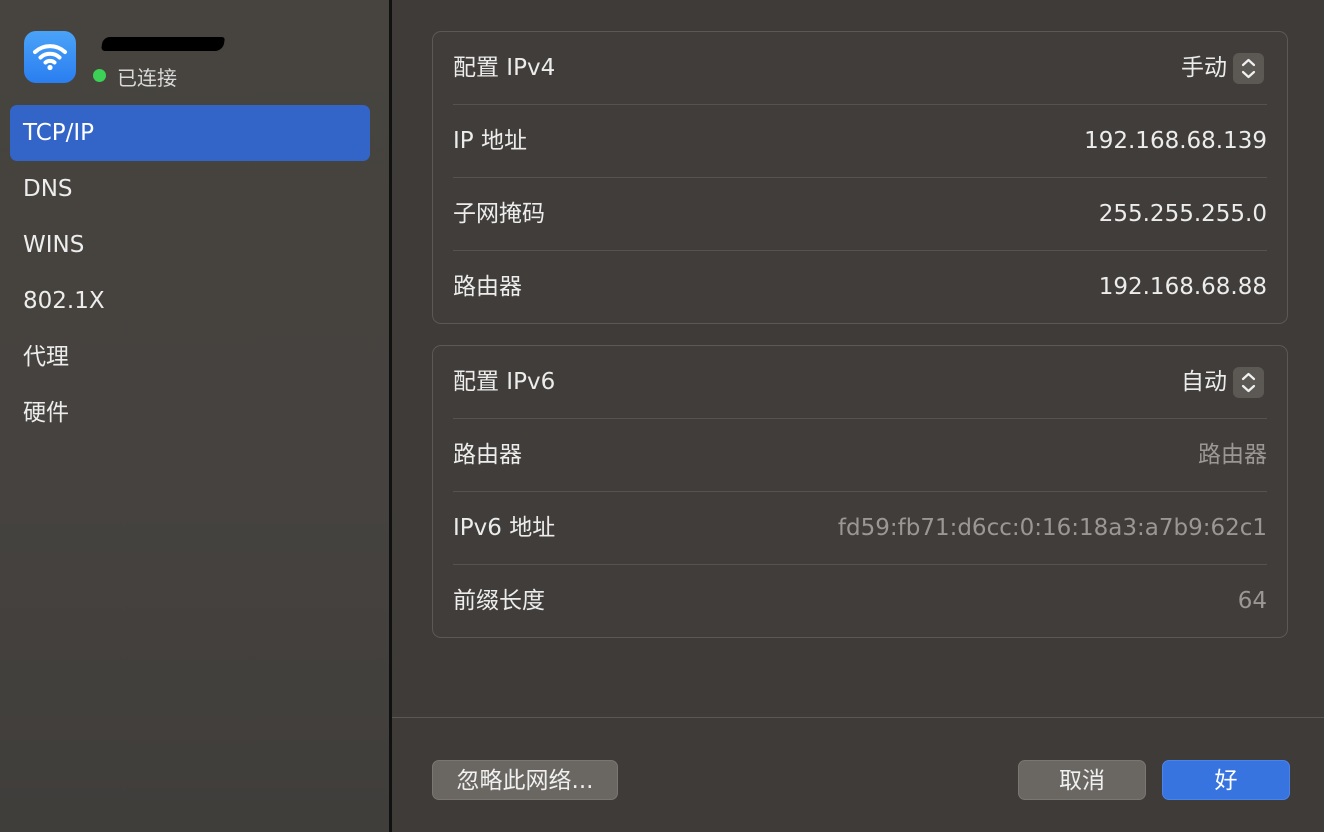 The image size is (1324, 832). What do you see at coordinates (190, 133) in the screenshot?
I see `sidebar-item-tcpip: TCP/IP` at bounding box center [190, 133].